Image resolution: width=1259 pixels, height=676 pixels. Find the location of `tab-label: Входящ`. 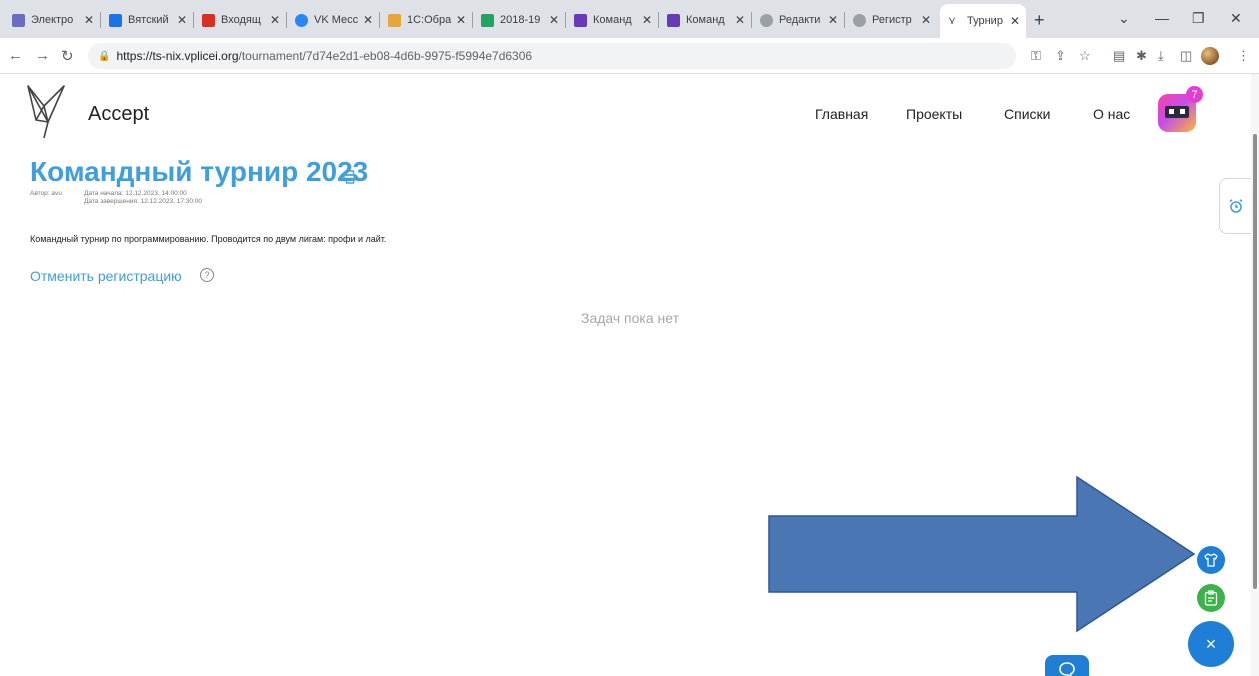

tab-label: Входящ is located at coordinates (241, 20).